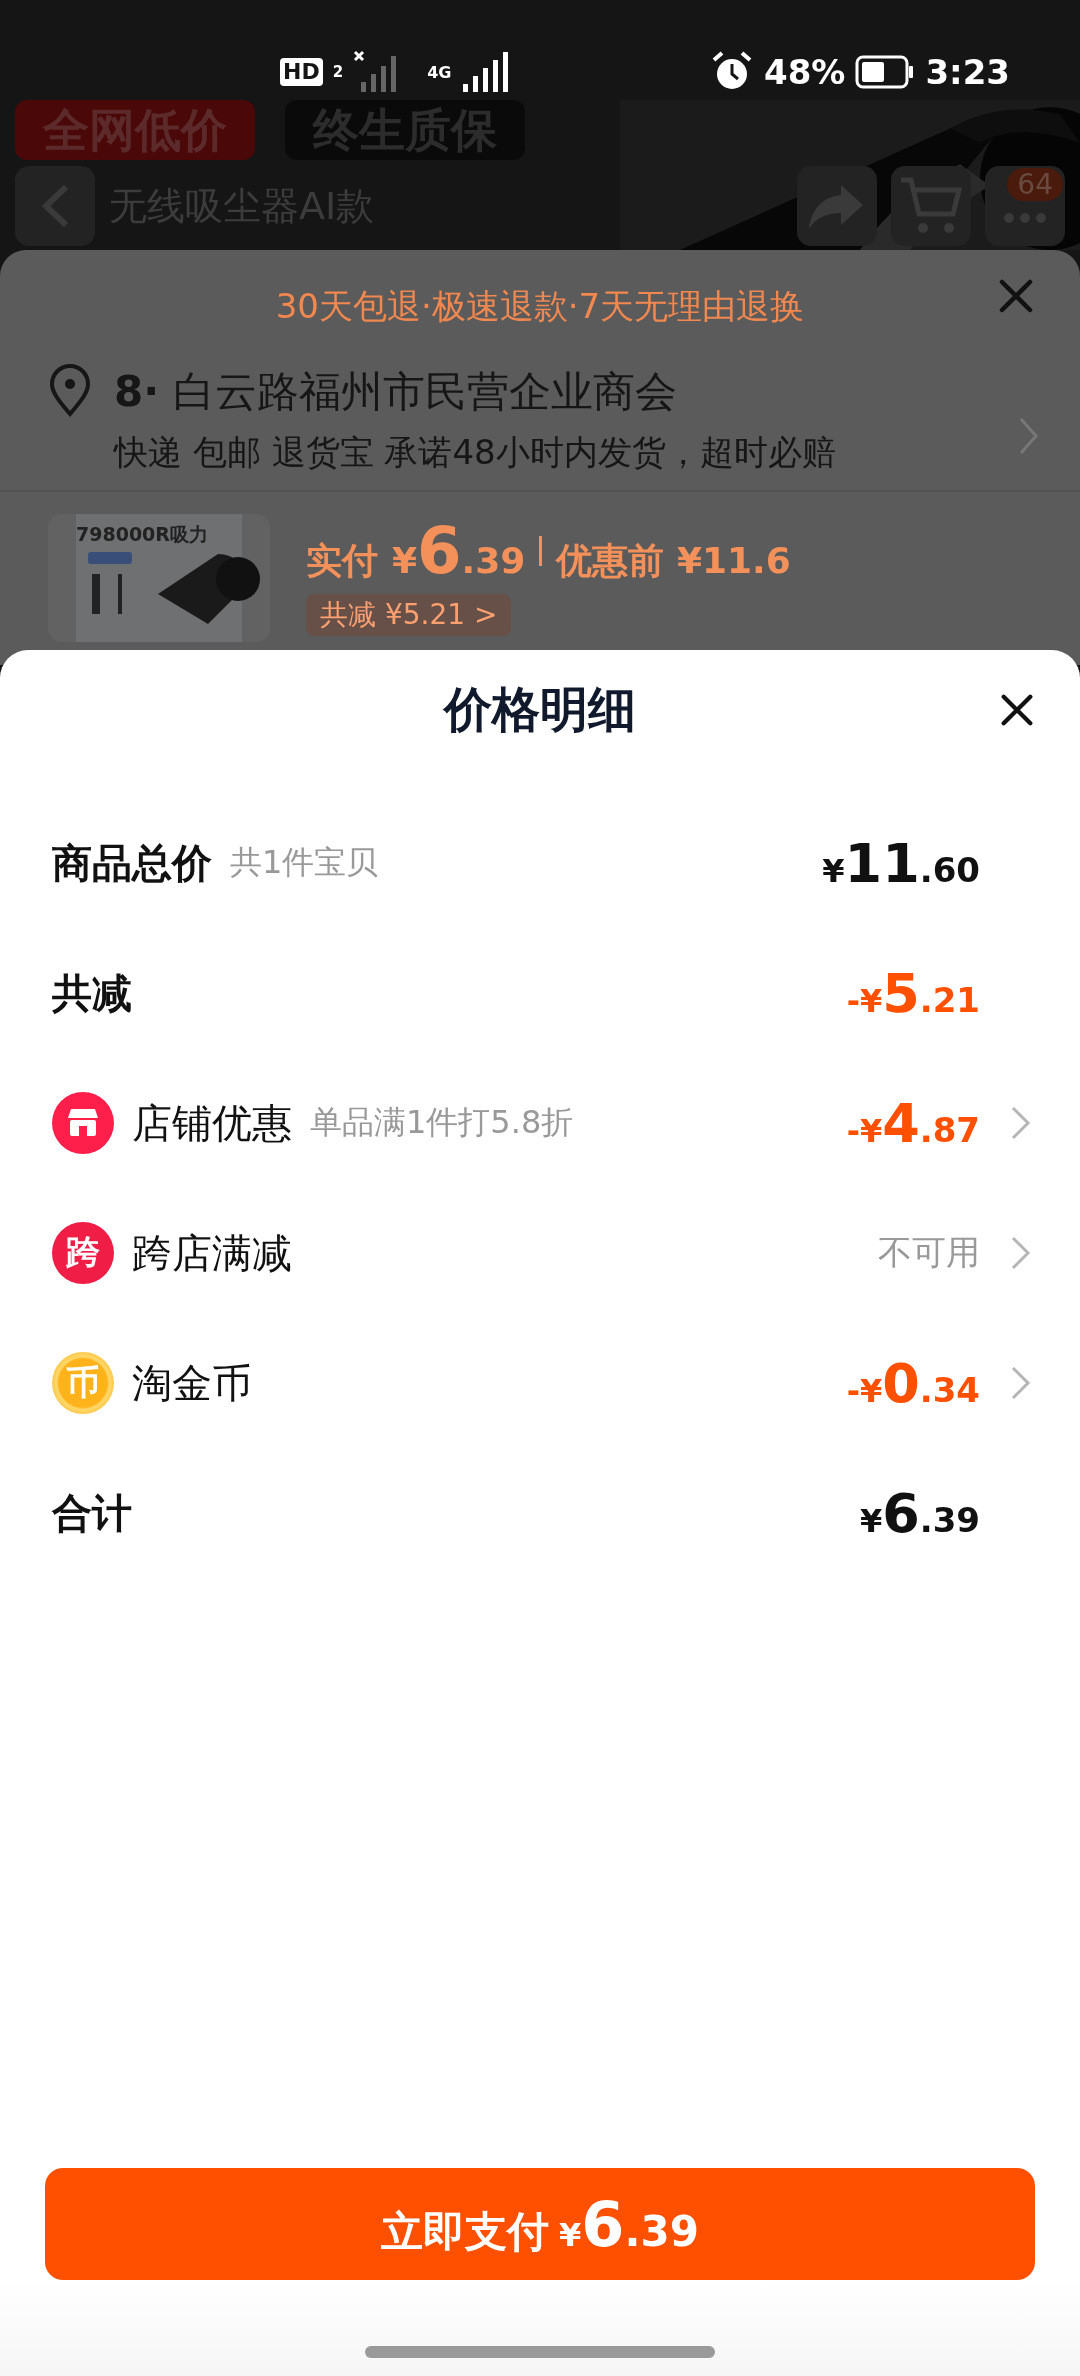 Image resolution: width=1080 pixels, height=2376 pixels. I want to click on original-price: 优惠前 ¥11.6, so click(673, 561).